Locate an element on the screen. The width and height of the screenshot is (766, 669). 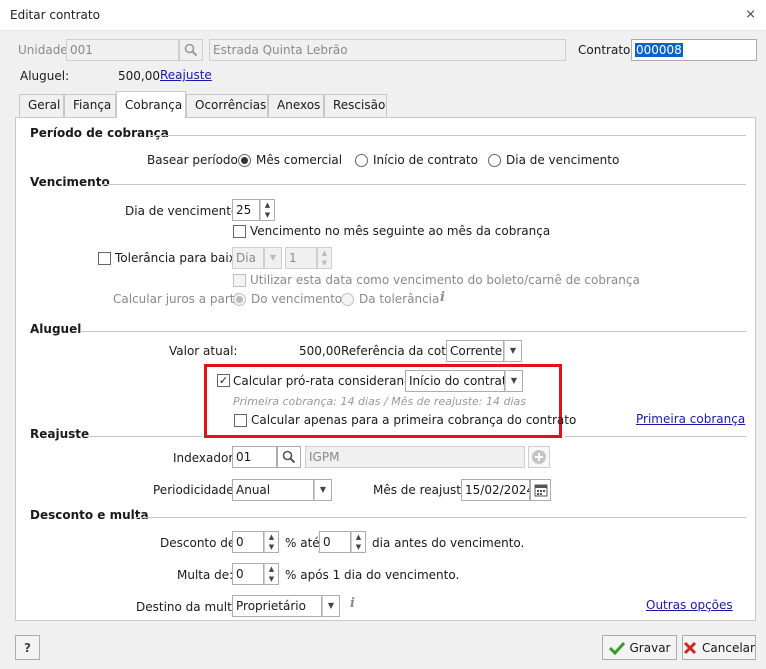
juros-label: Calcular juros a partir: is located at coordinates (180, 299).